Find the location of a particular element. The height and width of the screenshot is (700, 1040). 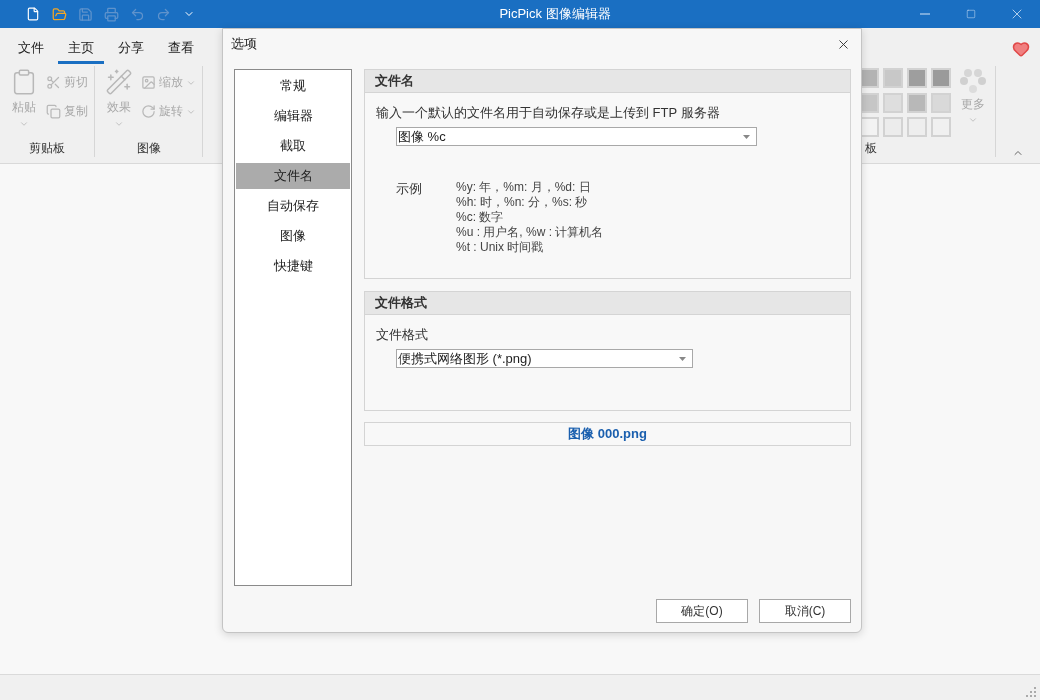

format-combo: 便携式网络图形 (*.png) is located at coordinates (544, 358).